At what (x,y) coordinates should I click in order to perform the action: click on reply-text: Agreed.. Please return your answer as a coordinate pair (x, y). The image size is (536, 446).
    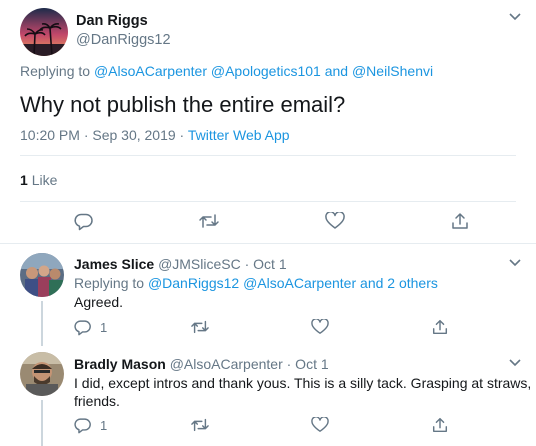
    Looking at the image, I should click on (99, 302).